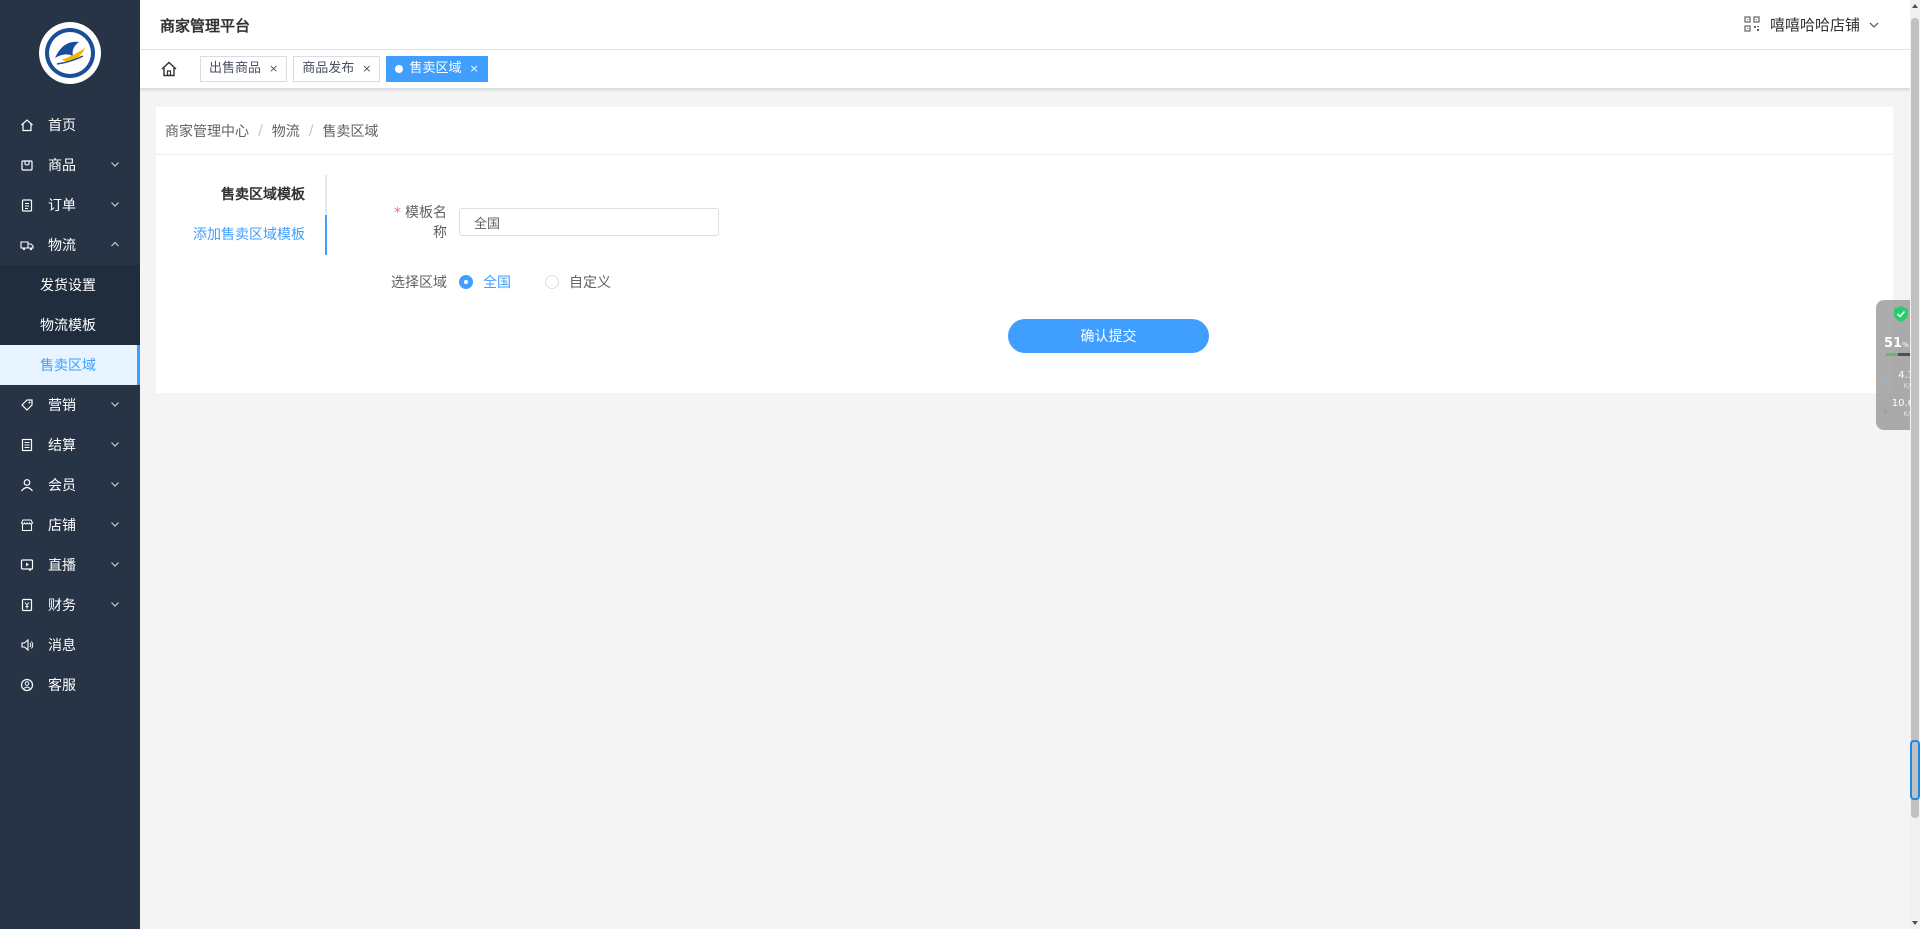  What do you see at coordinates (1025, 25) in the screenshot?
I see `top-header: 商家管理平台 嘻嘻哈哈店铺` at bounding box center [1025, 25].